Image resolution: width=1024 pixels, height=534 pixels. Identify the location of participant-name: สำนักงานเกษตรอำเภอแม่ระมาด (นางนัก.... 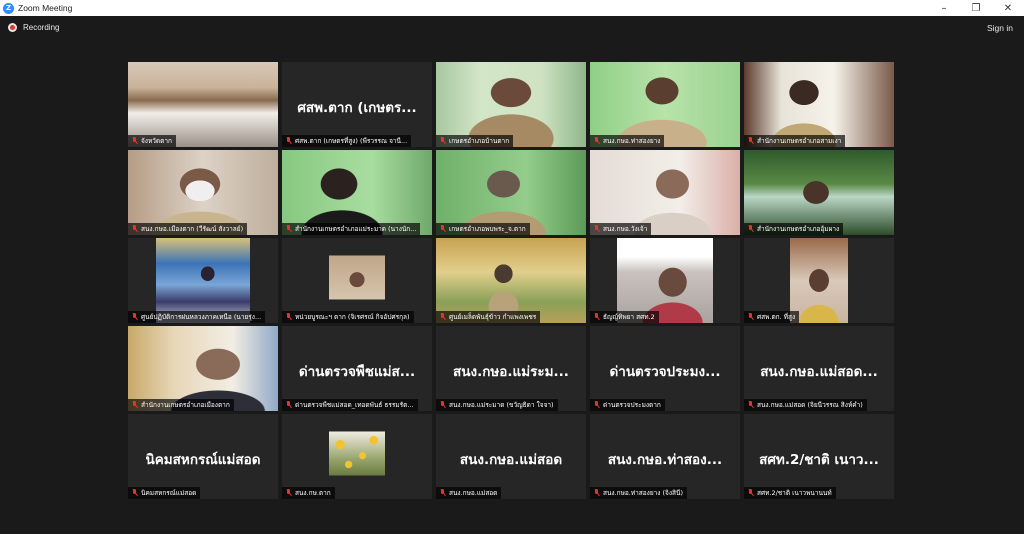
(356, 229).